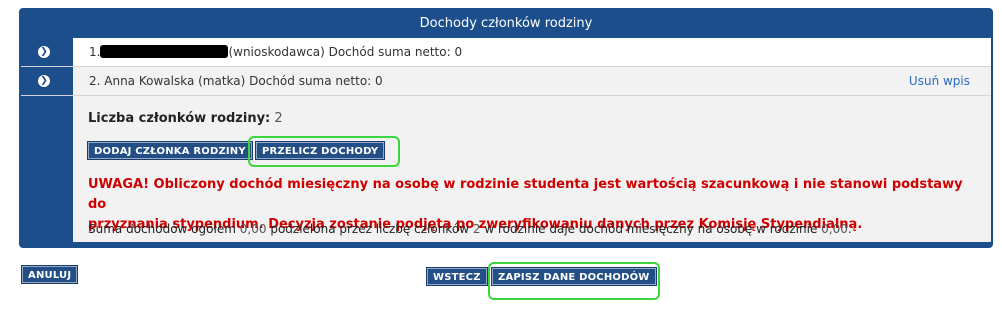 Image resolution: width=1002 pixels, height=317 pixels. I want to click on member-count: Liczba członków rodziny: 2, so click(185, 118).